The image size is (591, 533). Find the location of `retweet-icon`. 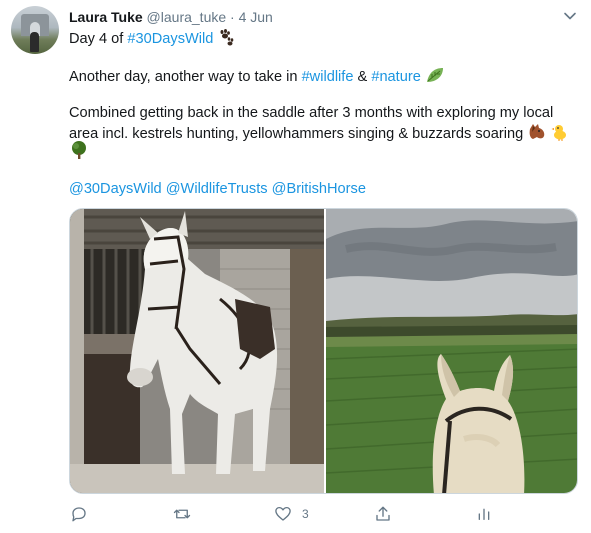

retweet-icon is located at coordinates (182, 514).